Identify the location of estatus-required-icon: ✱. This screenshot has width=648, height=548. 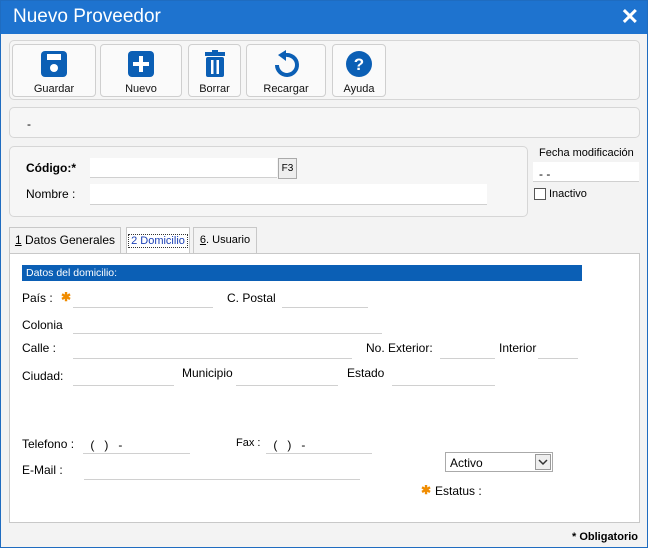
(426, 490).